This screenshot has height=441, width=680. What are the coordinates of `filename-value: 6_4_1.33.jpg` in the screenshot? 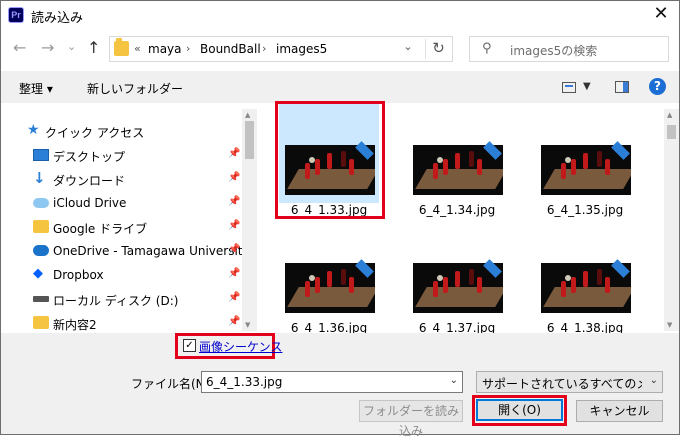 It's located at (244, 382).